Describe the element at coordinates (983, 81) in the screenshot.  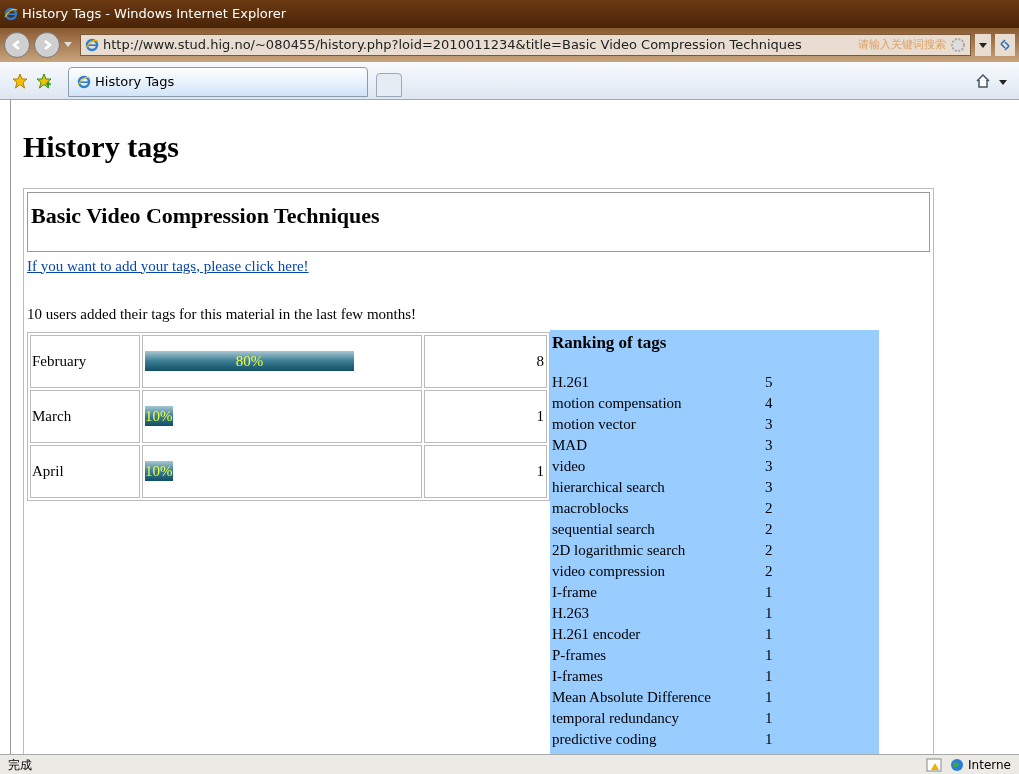
I see `home-icon` at that location.